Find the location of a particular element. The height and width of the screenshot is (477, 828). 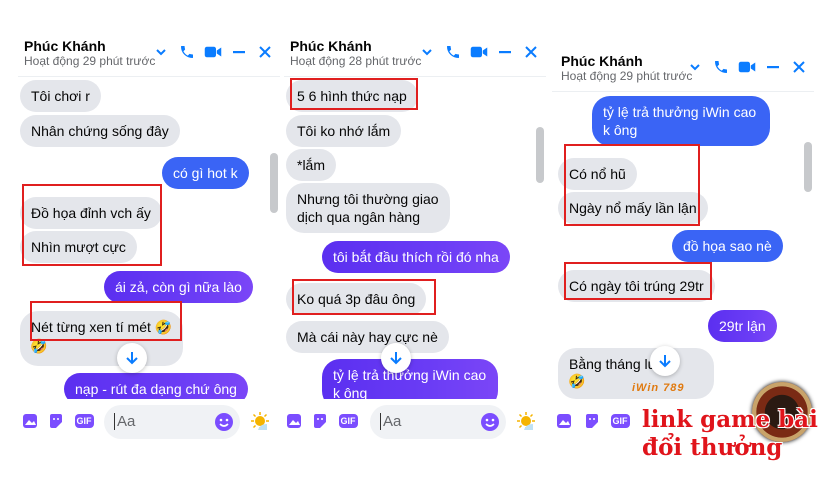

message-incoming: *lắm is located at coordinates (311, 165).